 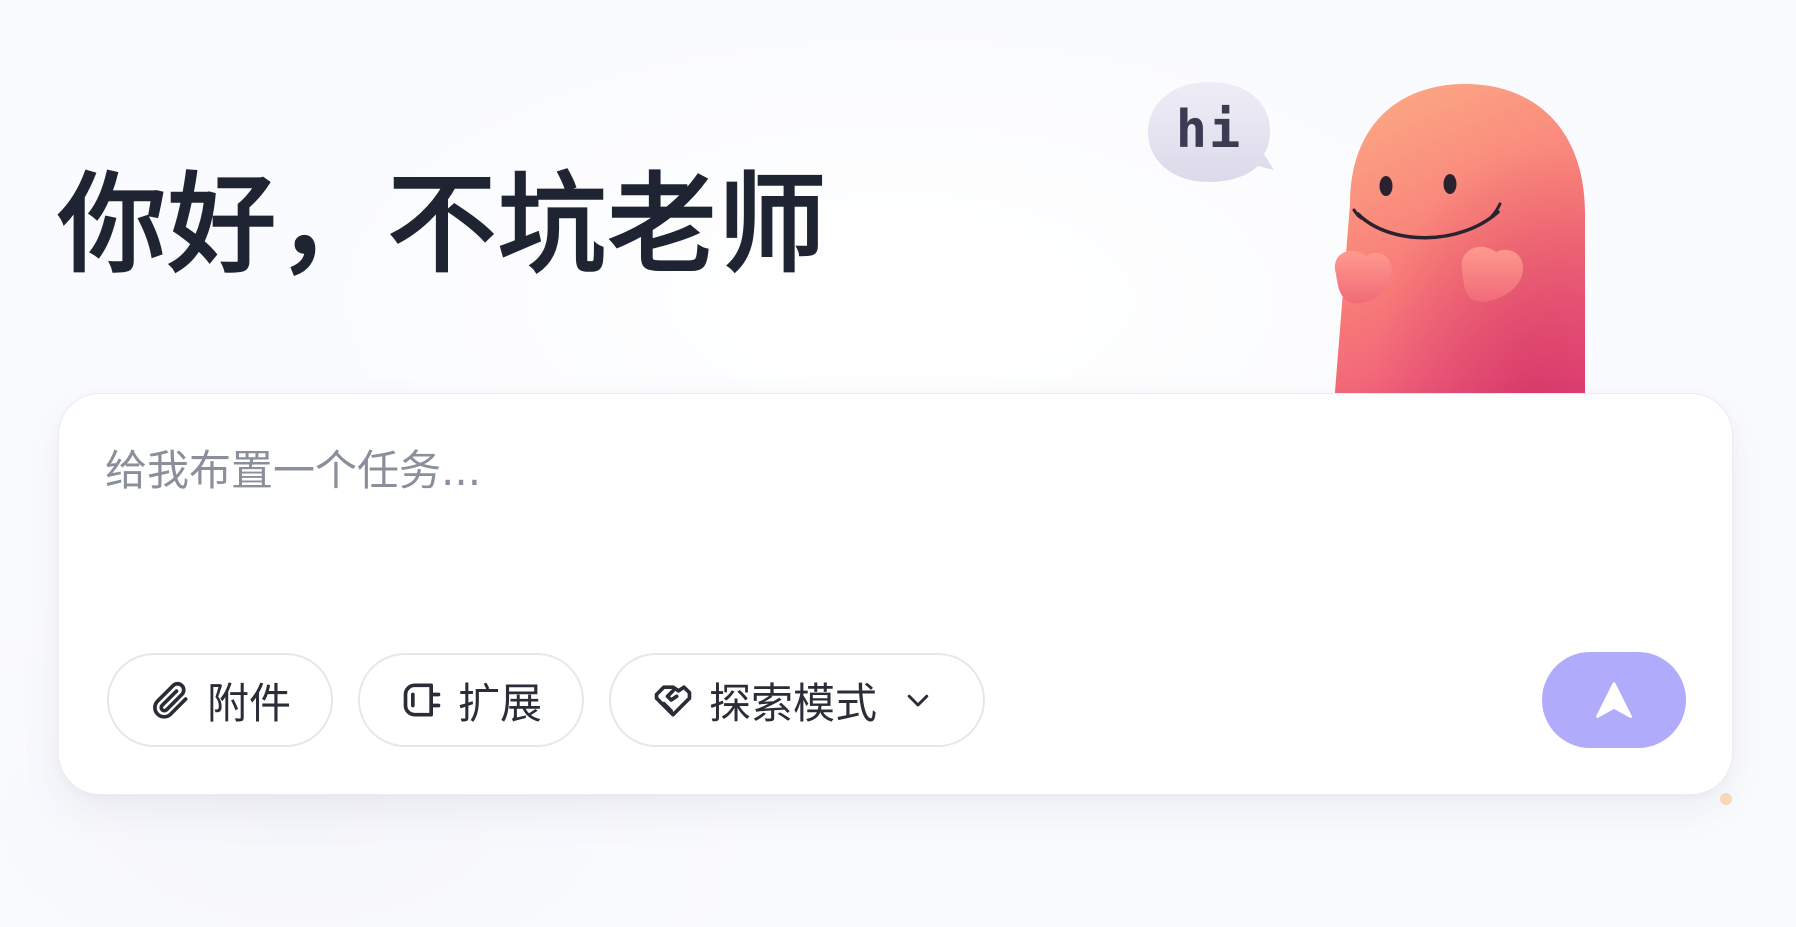 What do you see at coordinates (793, 703) in the screenshot?
I see `mode-label: 探索模式` at bounding box center [793, 703].